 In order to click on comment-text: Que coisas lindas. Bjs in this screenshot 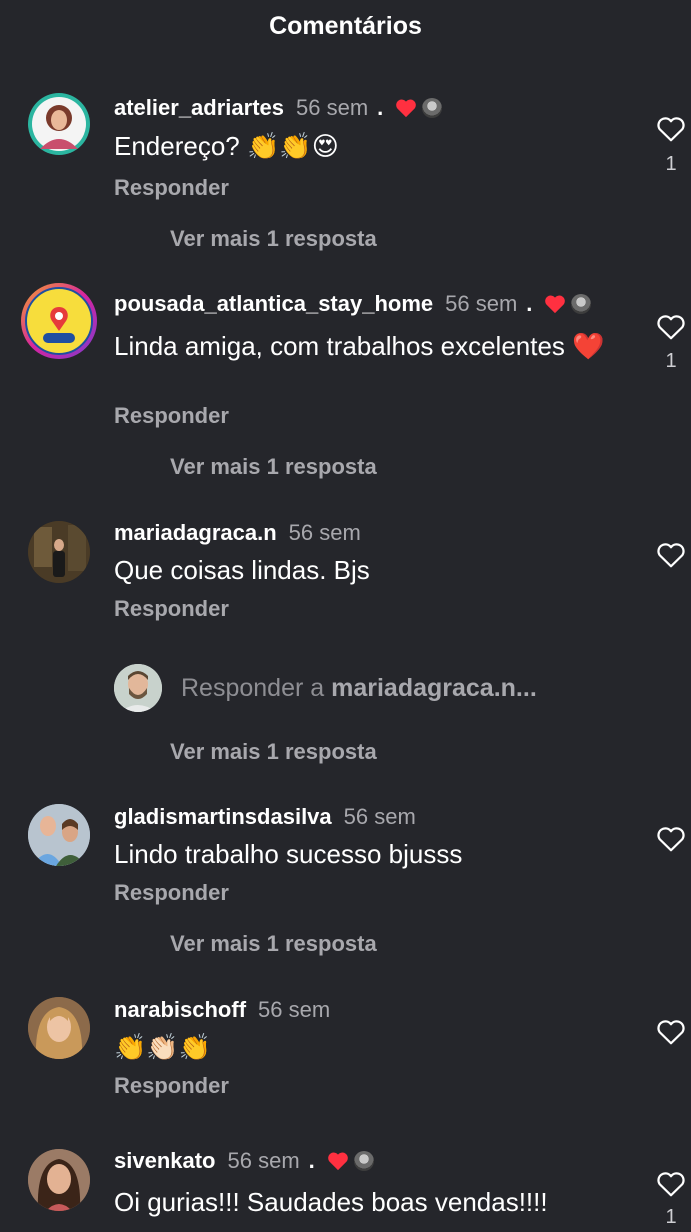, I will do `click(242, 570)`.